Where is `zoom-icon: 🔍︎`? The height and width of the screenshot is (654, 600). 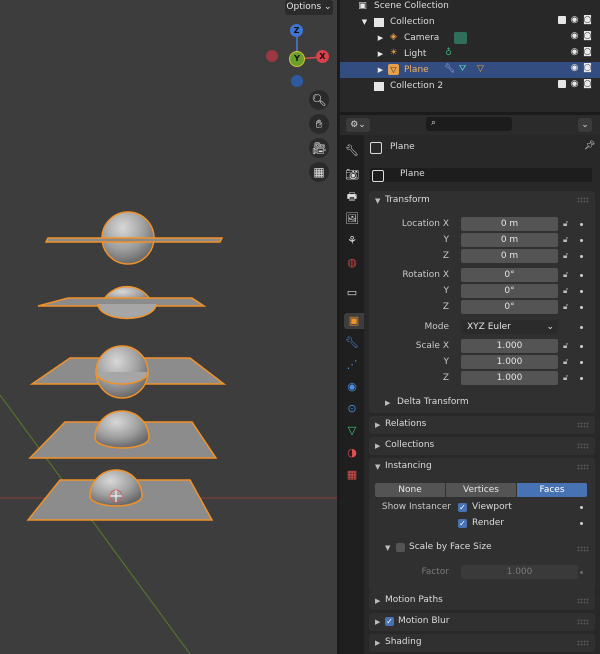
zoom-icon: 🔍︎ is located at coordinates (319, 100).